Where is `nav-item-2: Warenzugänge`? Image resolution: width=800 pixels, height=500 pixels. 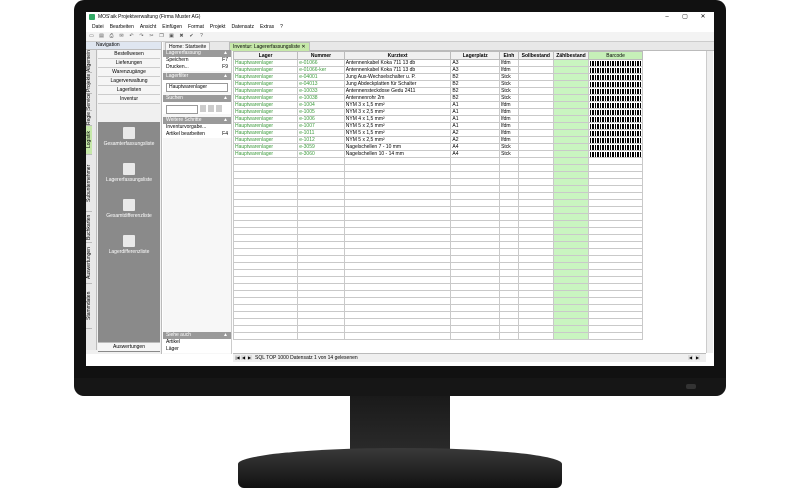 nav-item-2: Warenzugänge is located at coordinates (129, 72).